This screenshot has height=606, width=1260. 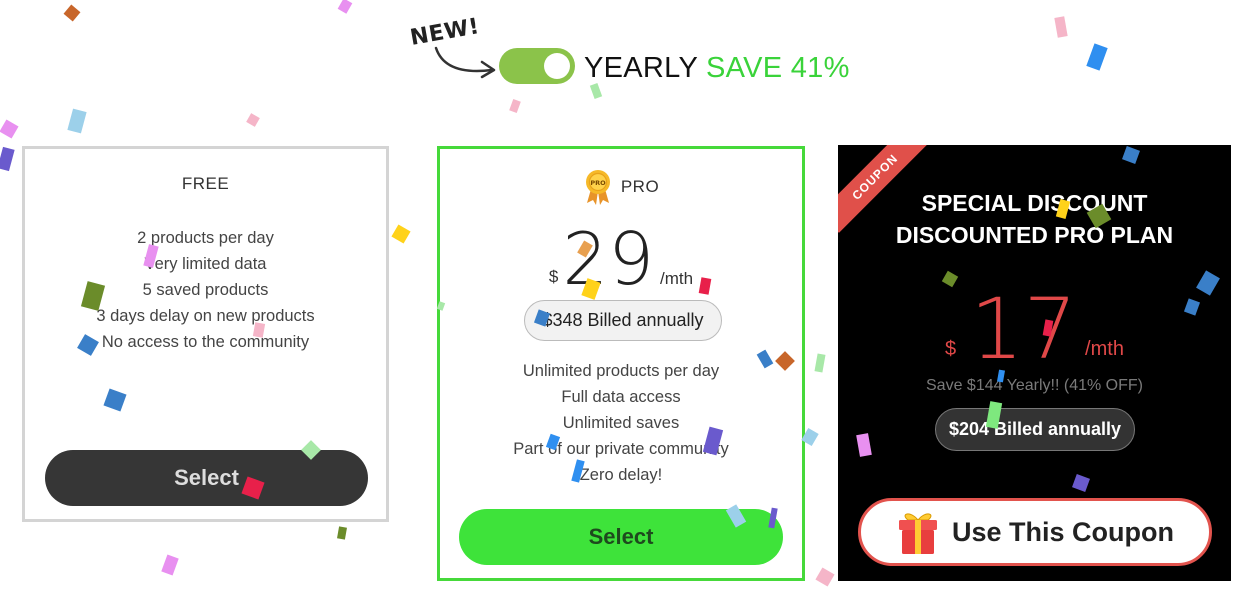 What do you see at coordinates (597, 187) in the screenshot?
I see `medal-icon: PRO` at bounding box center [597, 187].